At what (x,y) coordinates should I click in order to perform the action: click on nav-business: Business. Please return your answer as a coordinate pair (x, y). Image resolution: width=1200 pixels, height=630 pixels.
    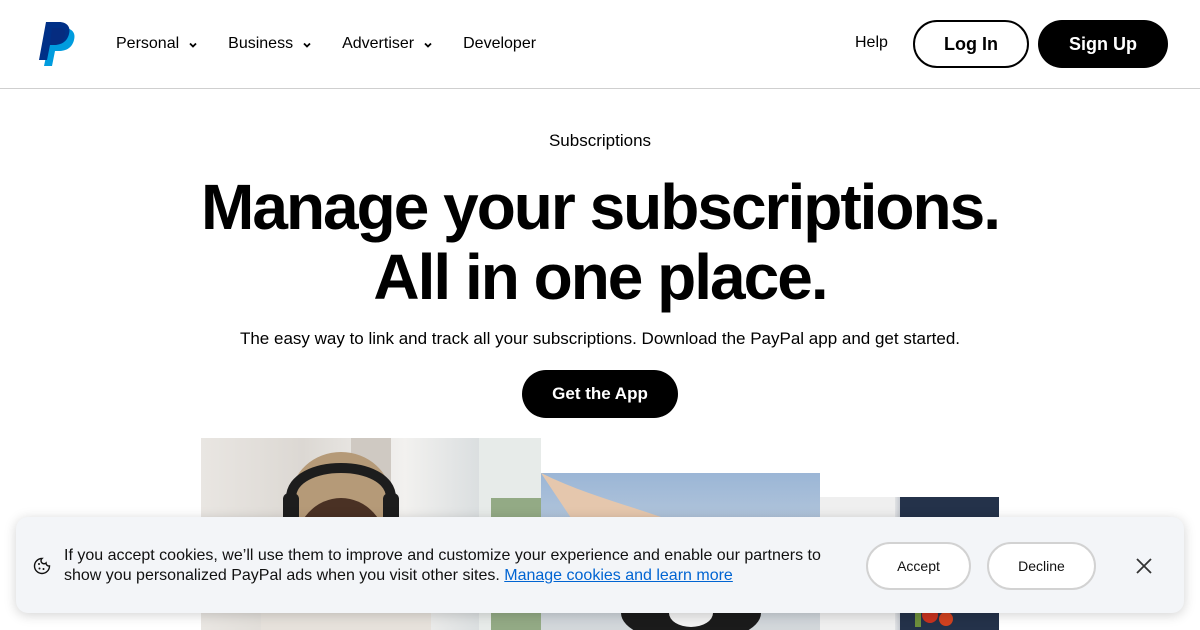
    Looking at the image, I should click on (270, 44).